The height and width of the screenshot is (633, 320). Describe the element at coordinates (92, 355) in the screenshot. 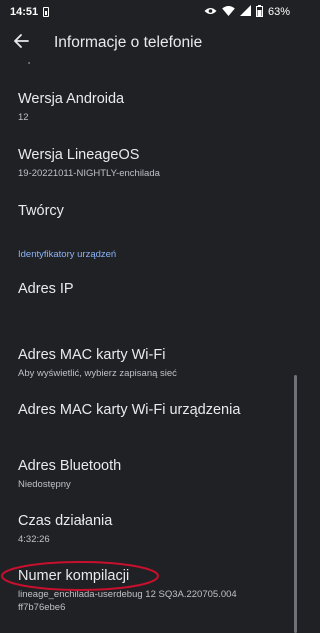

I see `item-title: Adres MAC karty Wi-Fi` at that location.